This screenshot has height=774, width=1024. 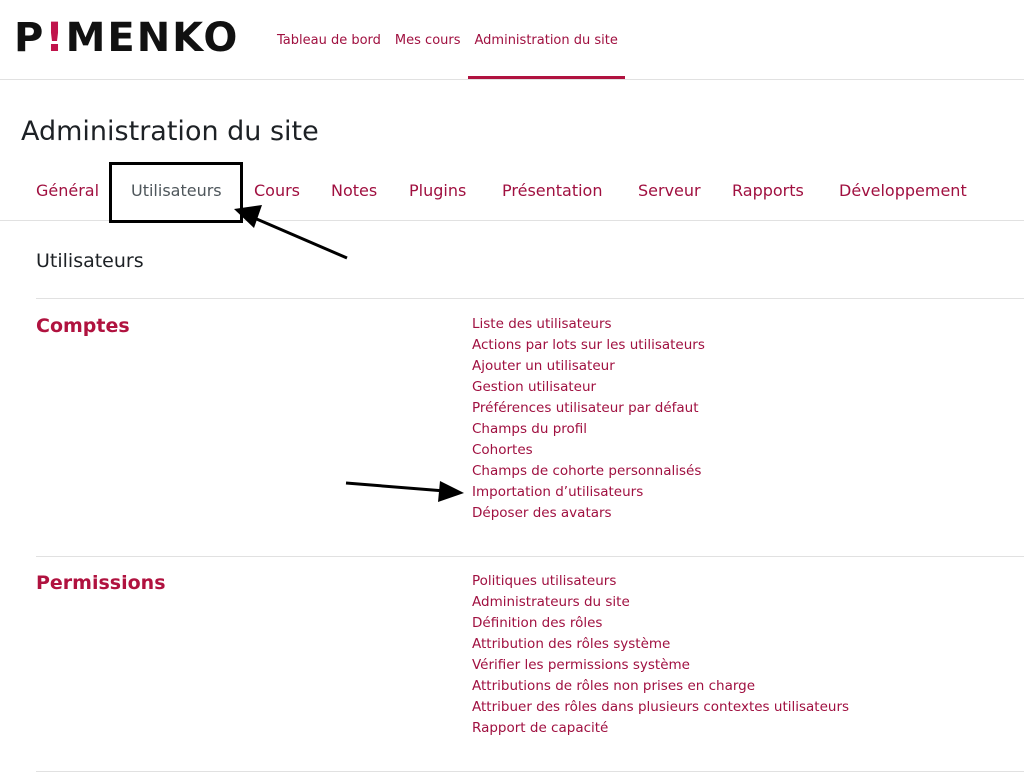 I want to click on page-title: Administration du site, so click(x=170, y=131).